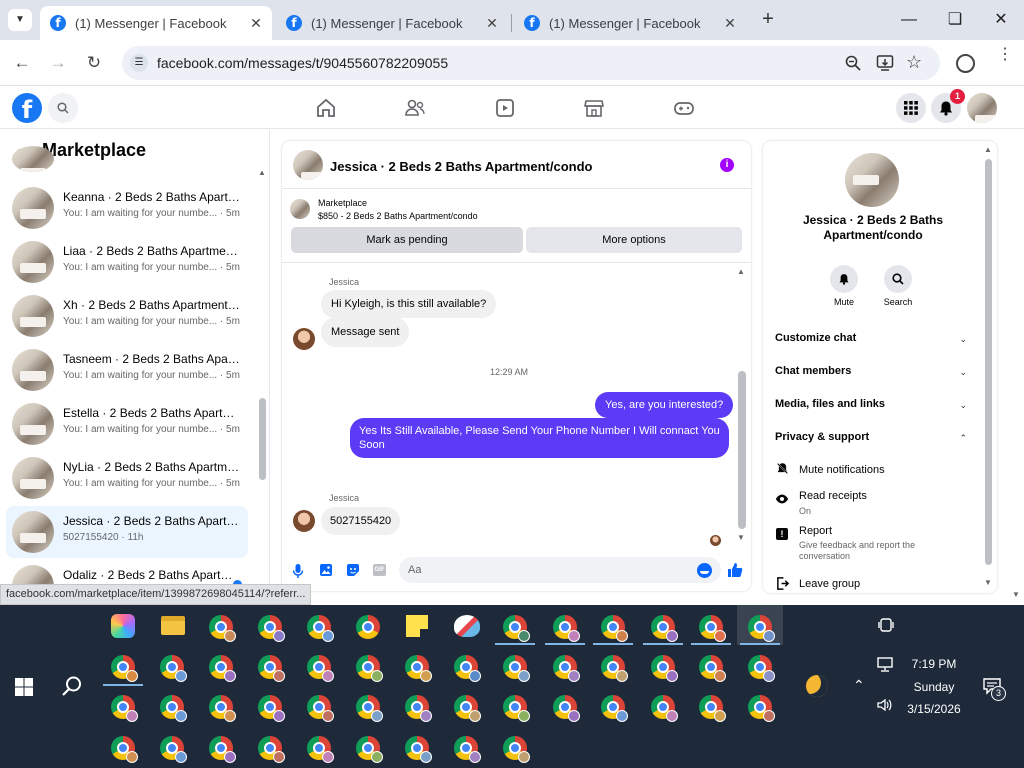 The image size is (1024, 768). I want to click on file-explorer-icon, so click(173, 625).